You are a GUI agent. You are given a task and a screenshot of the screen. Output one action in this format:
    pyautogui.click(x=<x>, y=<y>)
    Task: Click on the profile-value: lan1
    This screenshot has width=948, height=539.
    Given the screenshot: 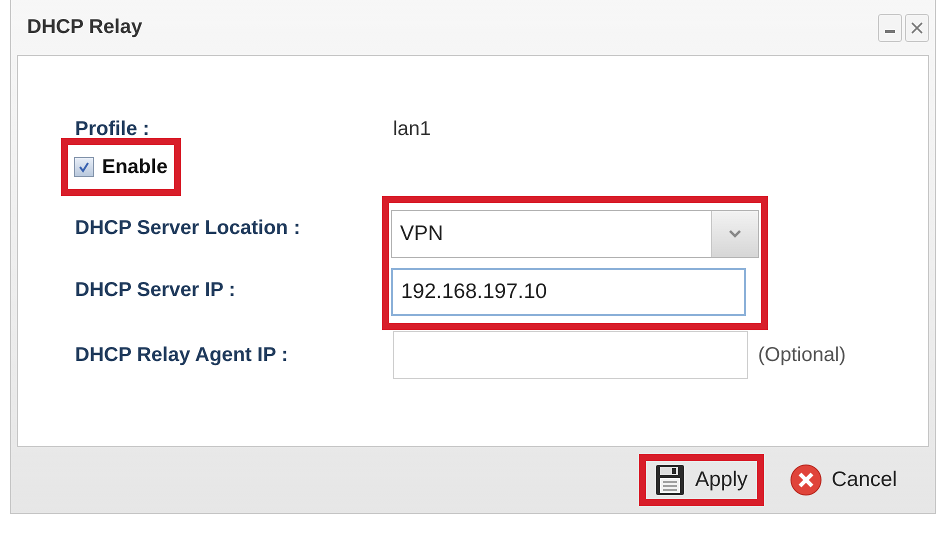 What is the action you would take?
    pyautogui.click(x=412, y=129)
    